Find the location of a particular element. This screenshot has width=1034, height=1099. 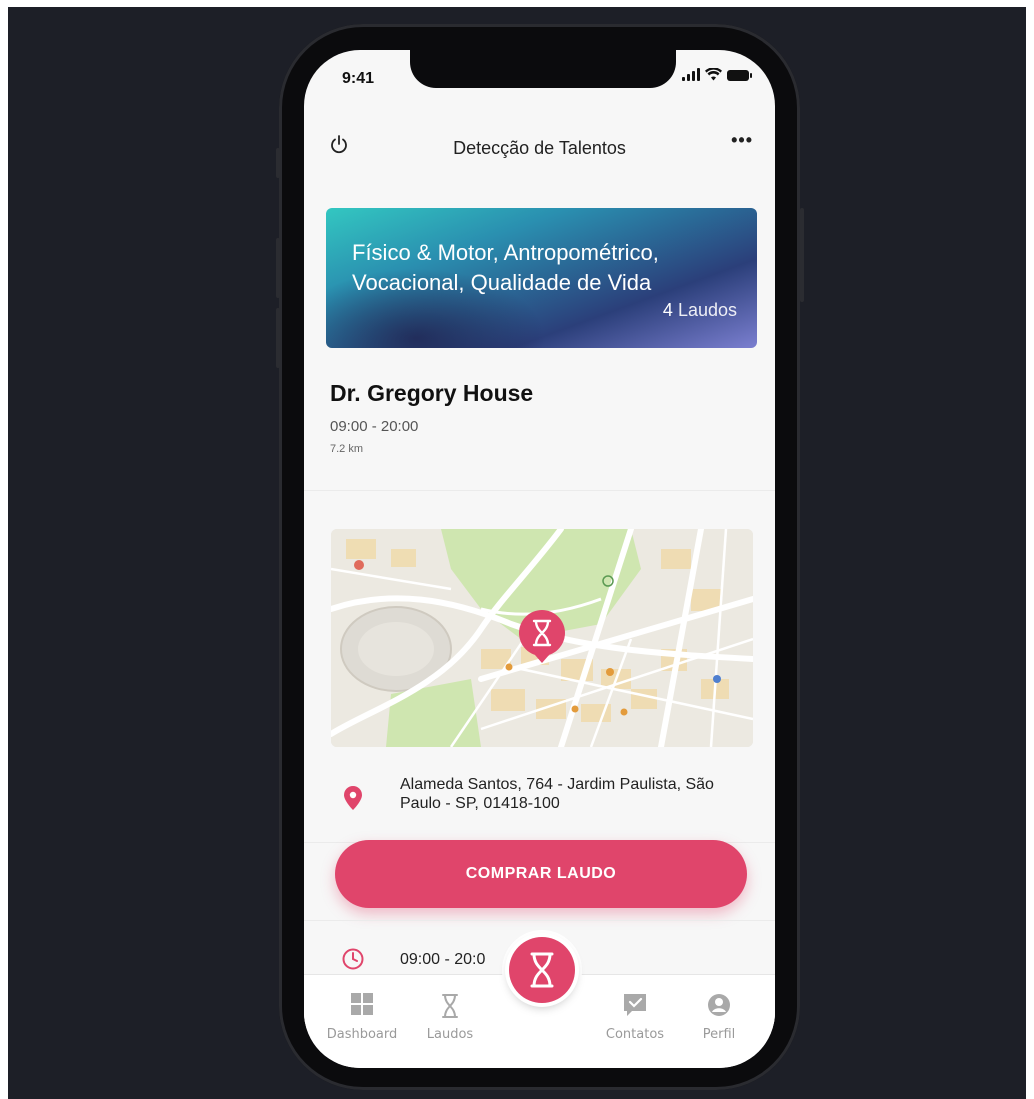

buy-report-button: COMPRAR LAUDO is located at coordinates (541, 874).